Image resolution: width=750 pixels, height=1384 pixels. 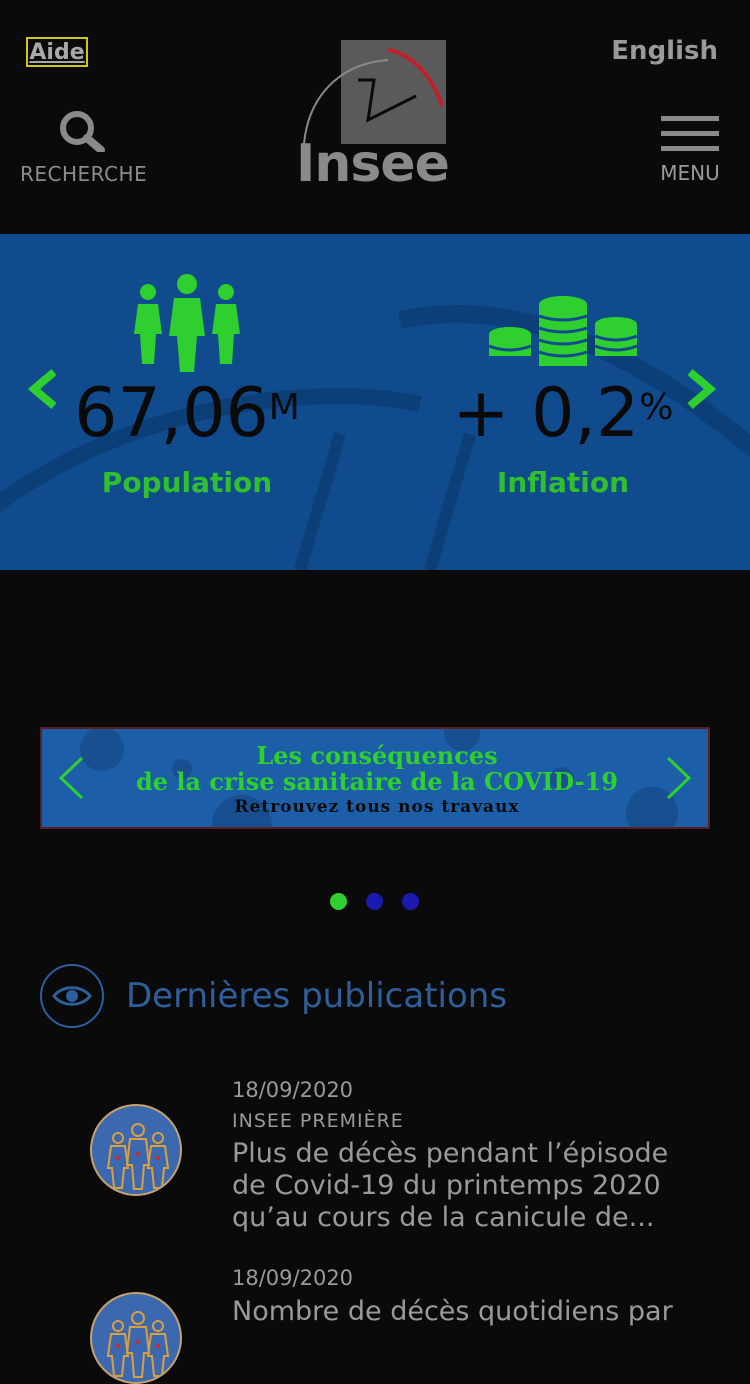 What do you see at coordinates (377, 755) in the screenshot?
I see `banner-line-1: Les conséquences` at bounding box center [377, 755].